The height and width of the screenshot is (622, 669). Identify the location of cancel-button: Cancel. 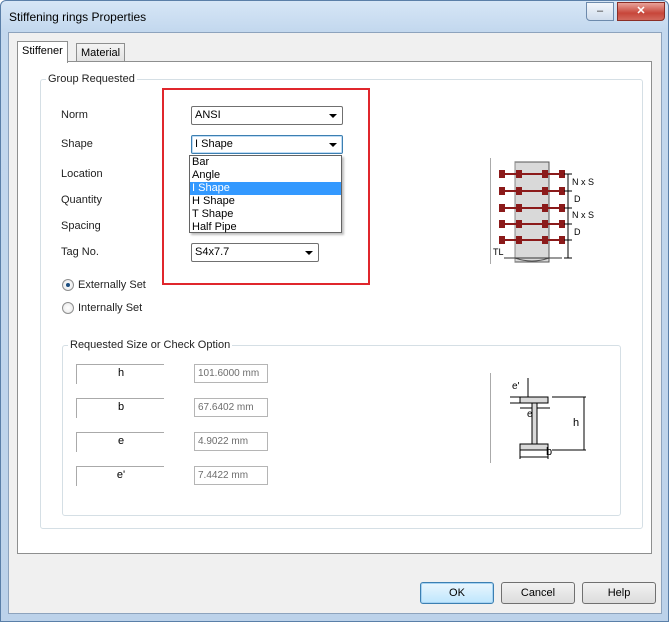
(538, 593).